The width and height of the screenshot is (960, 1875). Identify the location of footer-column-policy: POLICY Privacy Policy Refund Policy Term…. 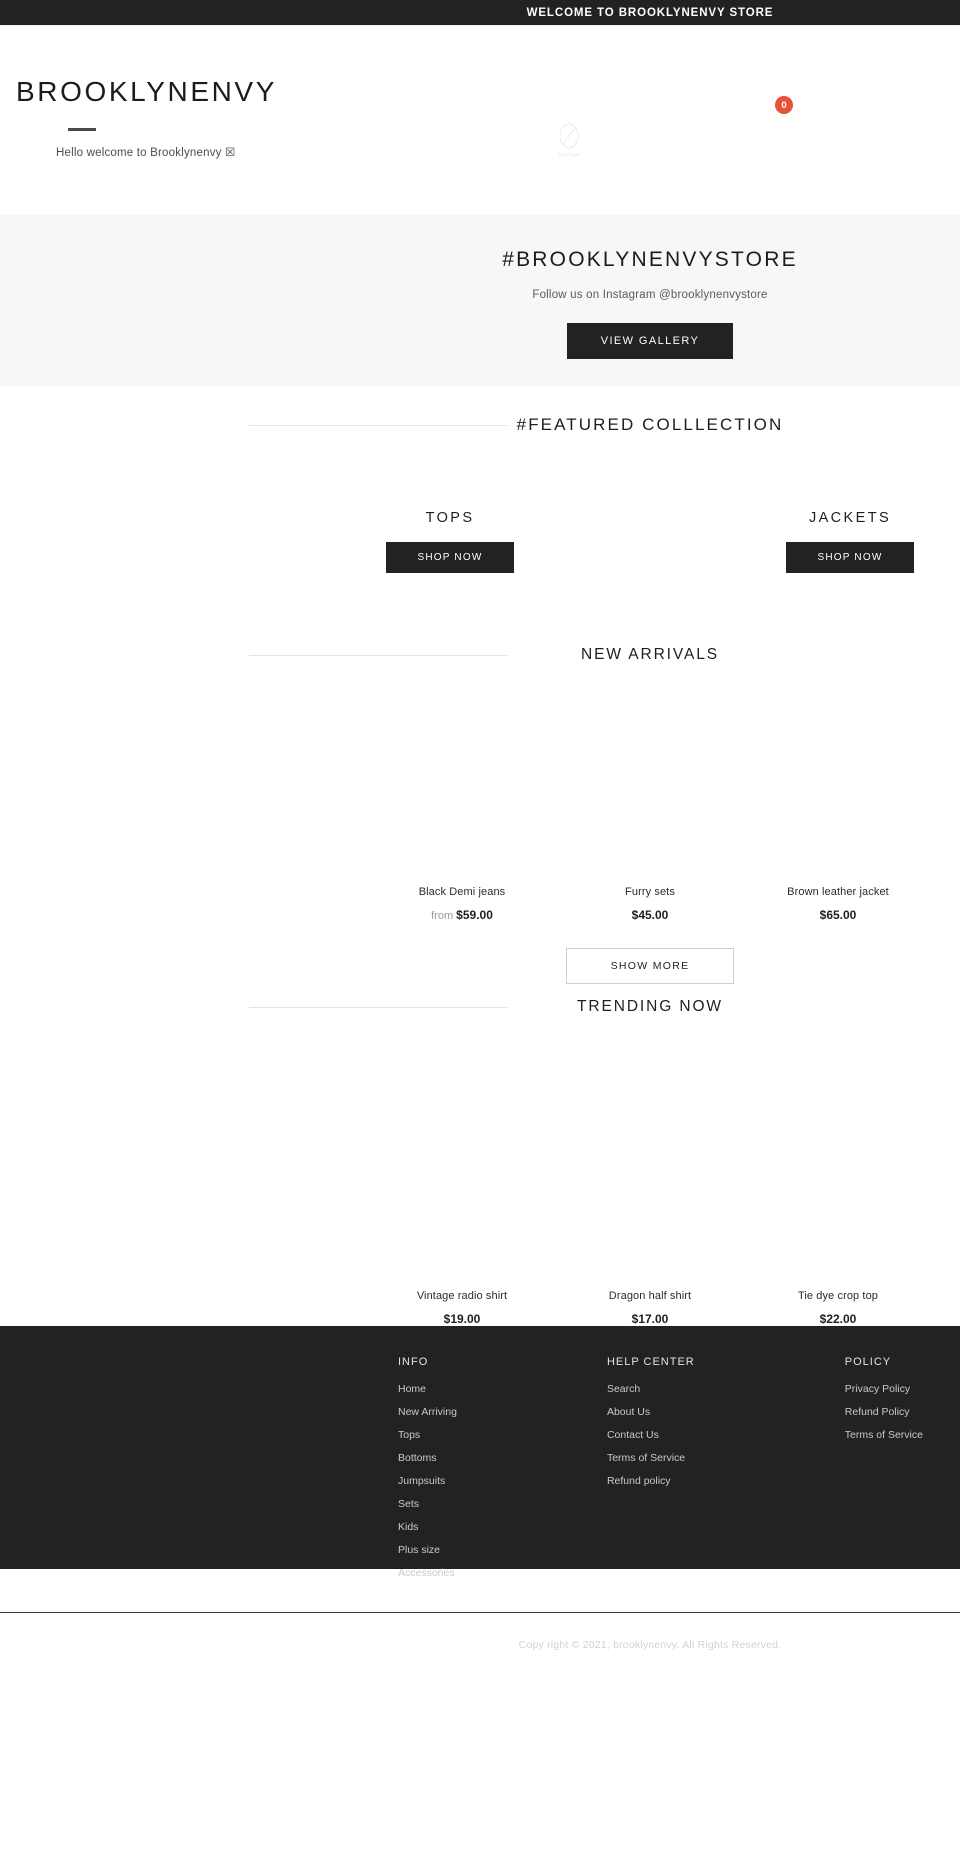
(884, 1473).